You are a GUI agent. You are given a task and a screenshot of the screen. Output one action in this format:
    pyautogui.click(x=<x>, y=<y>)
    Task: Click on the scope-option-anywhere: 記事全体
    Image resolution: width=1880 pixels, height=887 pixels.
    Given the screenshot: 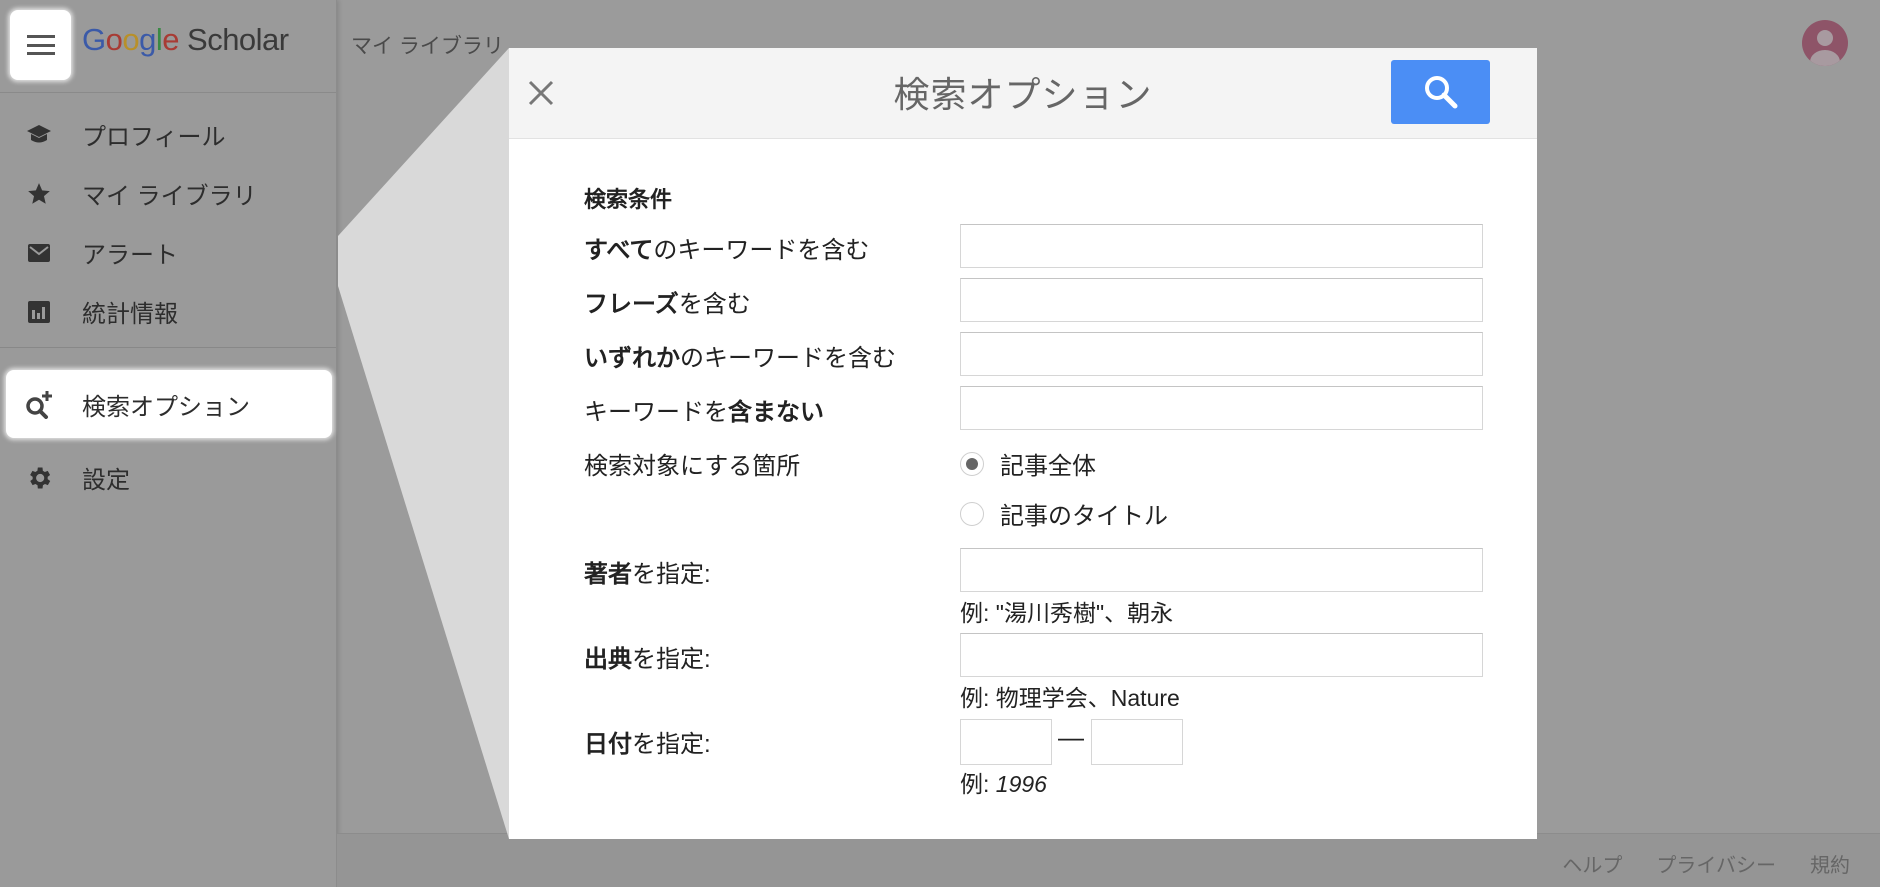 What is the action you would take?
    pyautogui.click(x=1028, y=463)
    